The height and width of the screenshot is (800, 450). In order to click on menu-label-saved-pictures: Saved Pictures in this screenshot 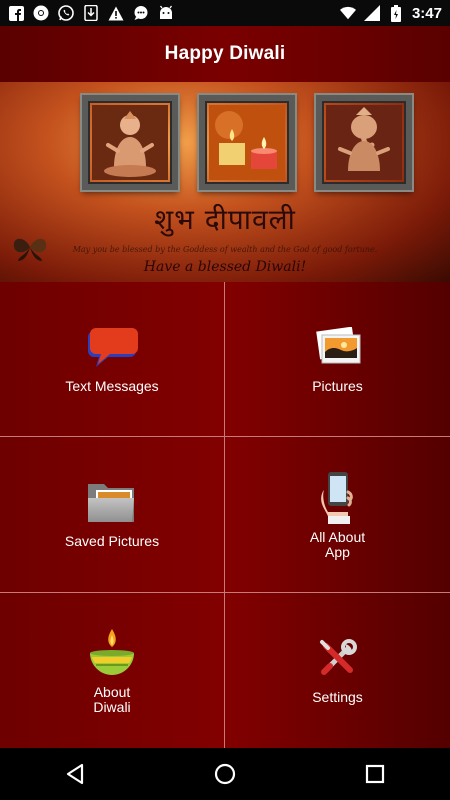, I will do `click(112, 541)`.